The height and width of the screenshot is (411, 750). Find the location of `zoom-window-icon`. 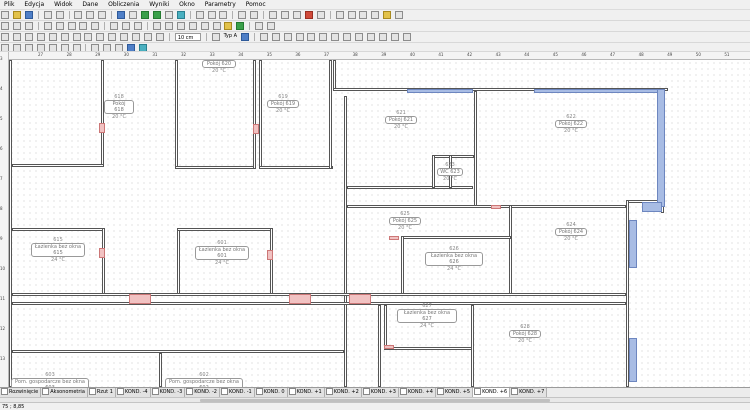

zoom-window-icon is located at coordinates (339, 15).